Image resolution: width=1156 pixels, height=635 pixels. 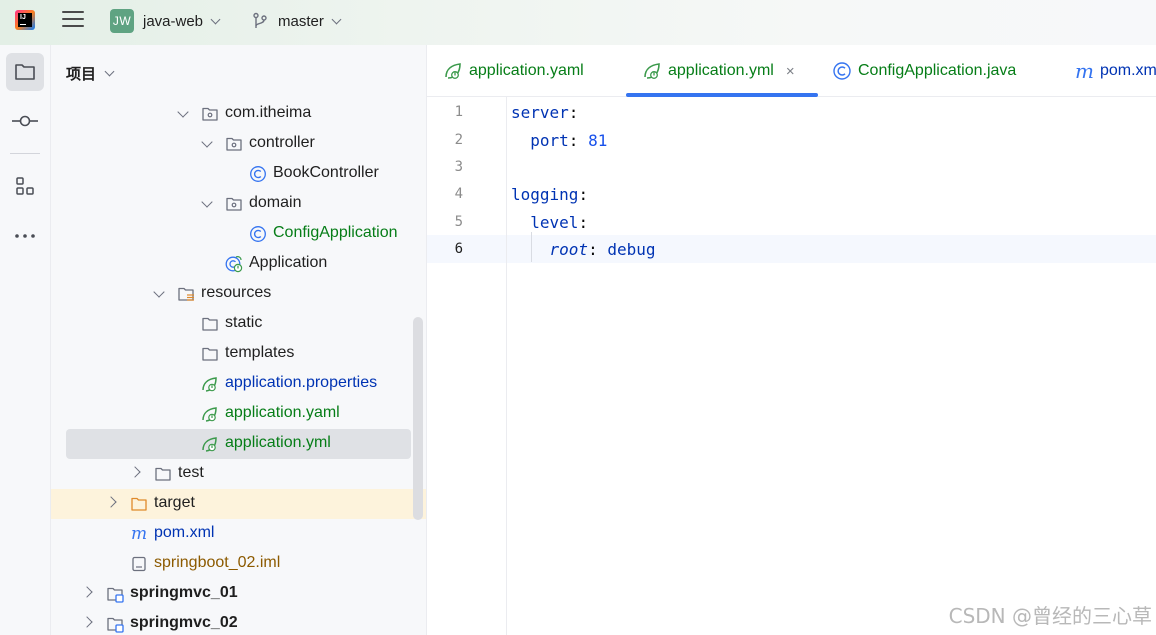 What do you see at coordinates (25, 340) in the screenshot?
I see `tool-window-strip` at bounding box center [25, 340].